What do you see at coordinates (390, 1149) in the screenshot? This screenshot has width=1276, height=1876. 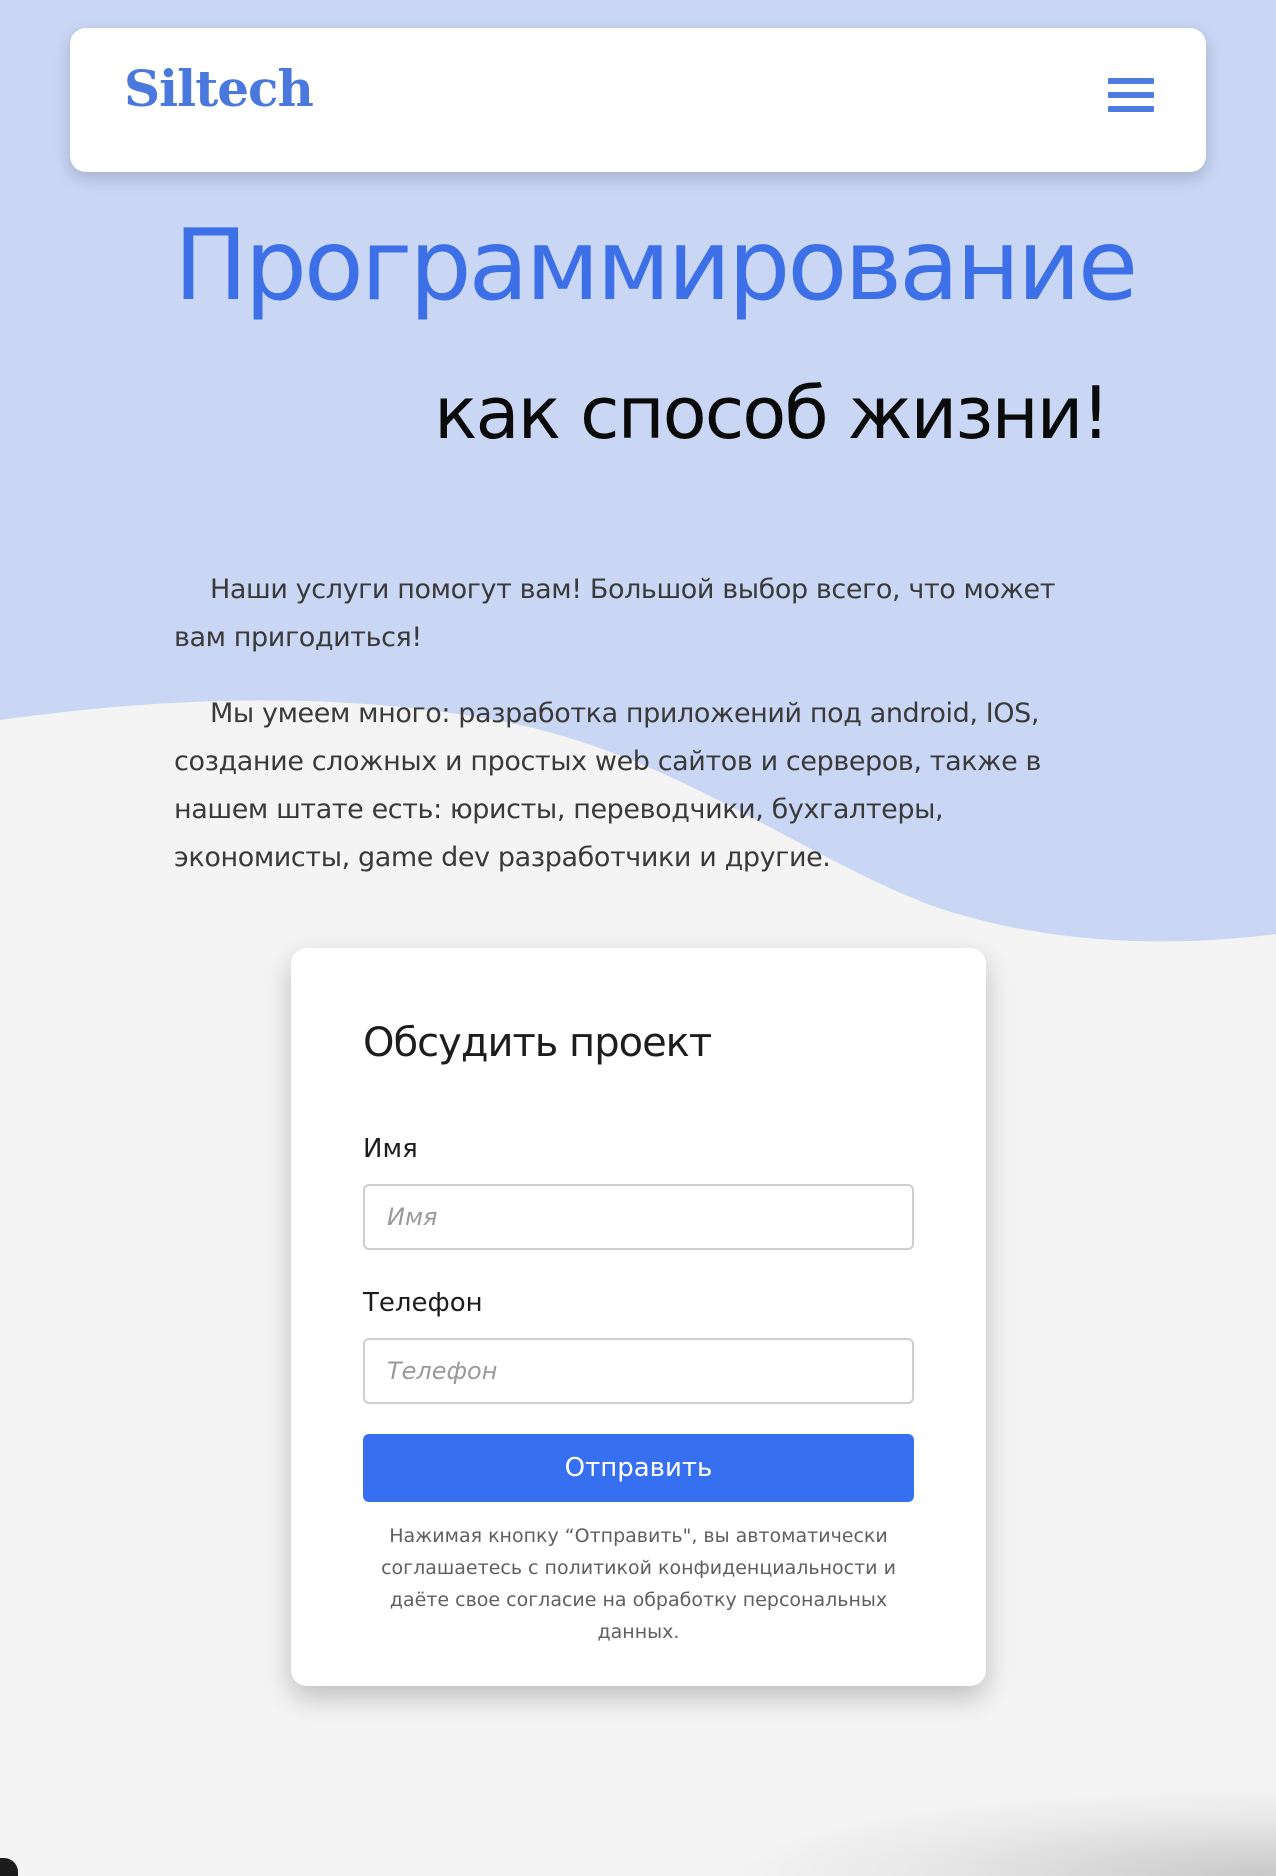 I see `name-label: Имя` at bounding box center [390, 1149].